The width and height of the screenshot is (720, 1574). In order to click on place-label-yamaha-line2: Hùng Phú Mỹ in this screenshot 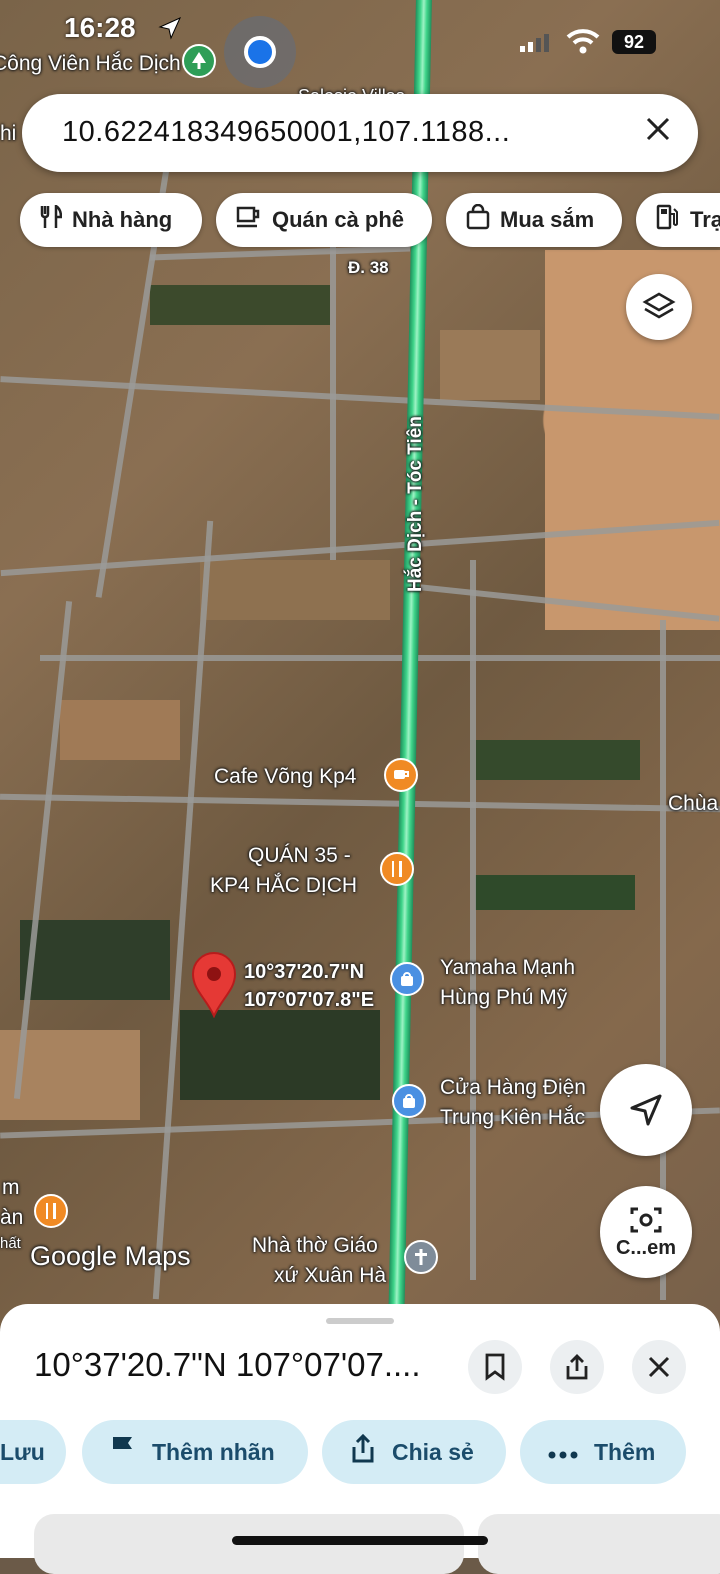, I will do `click(503, 998)`.